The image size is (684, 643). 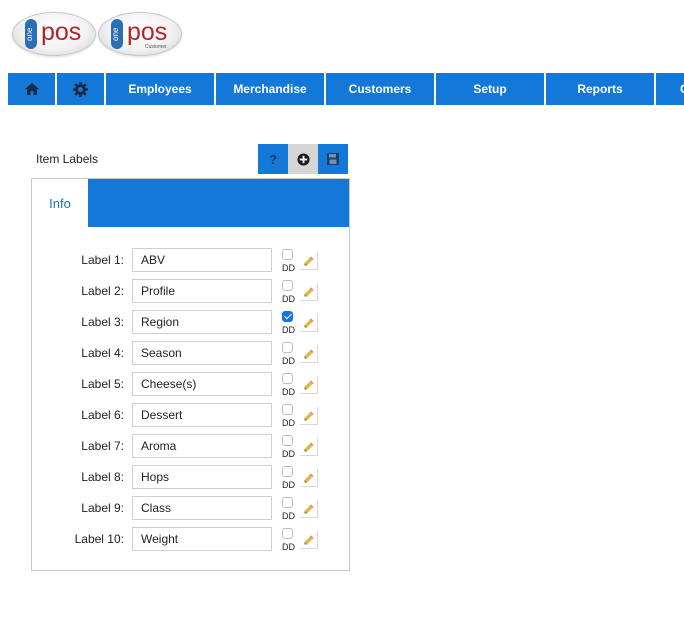 What do you see at coordinates (490, 89) in the screenshot?
I see `nav-setup: Setup` at bounding box center [490, 89].